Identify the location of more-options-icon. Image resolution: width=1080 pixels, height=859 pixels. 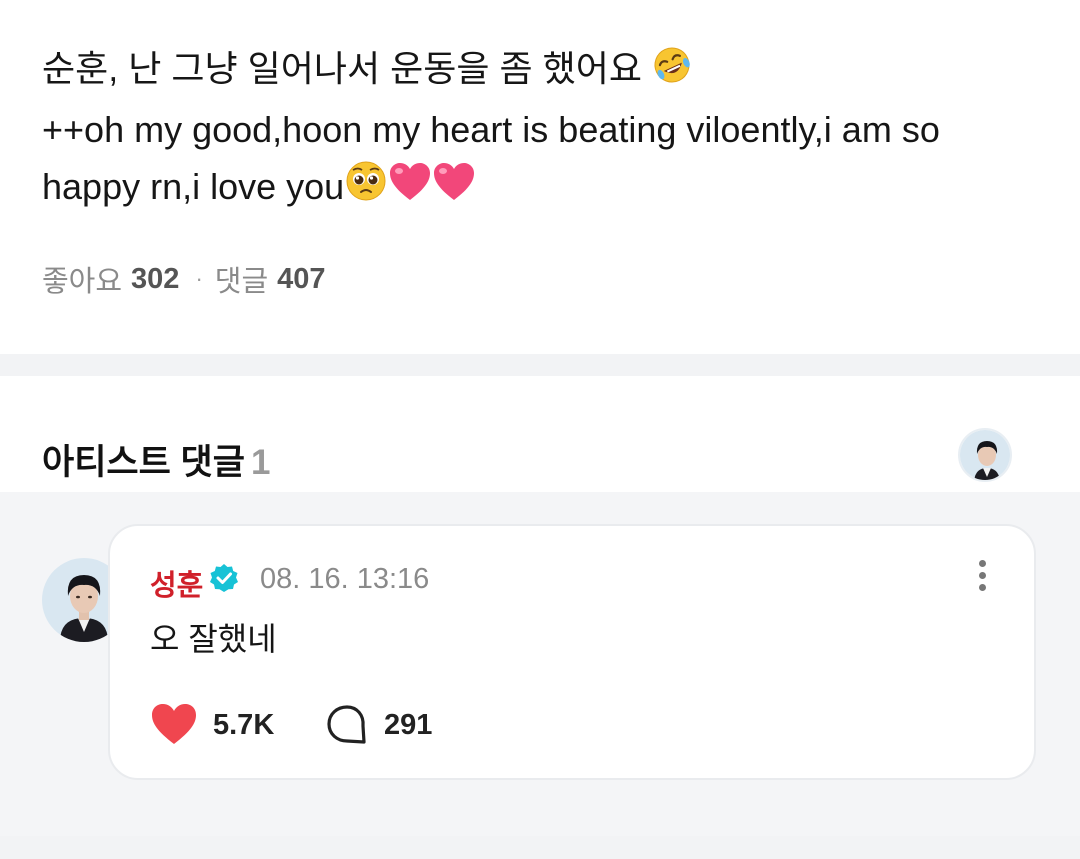
(982, 578).